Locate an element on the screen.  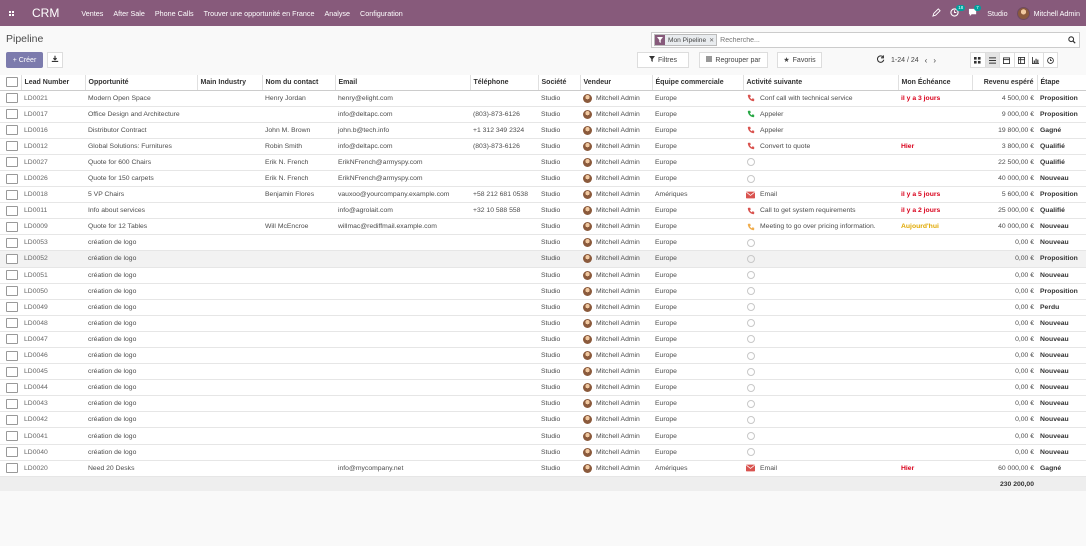
pager-previous-icon: ‹ is located at coordinates (926, 60).